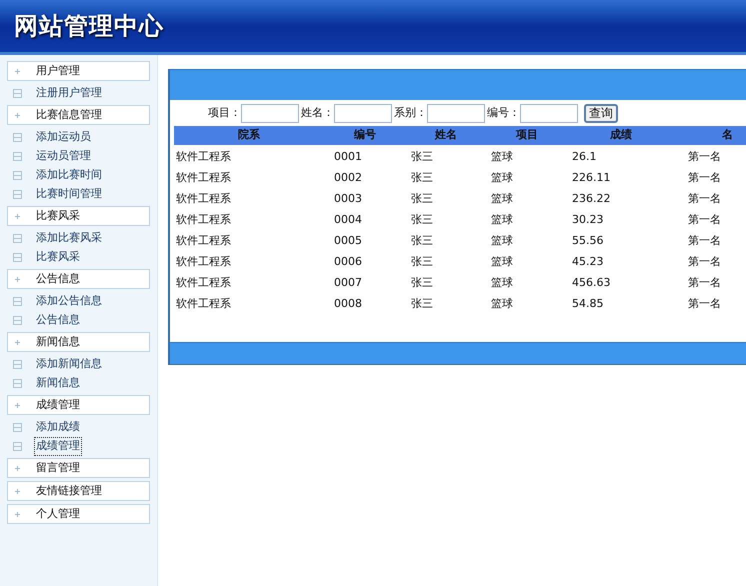 The height and width of the screenshot is (586, 746). Describe the element at coordinates (58, 446) in the screenshot. I see `menu-link: 成绩管理` at that location.